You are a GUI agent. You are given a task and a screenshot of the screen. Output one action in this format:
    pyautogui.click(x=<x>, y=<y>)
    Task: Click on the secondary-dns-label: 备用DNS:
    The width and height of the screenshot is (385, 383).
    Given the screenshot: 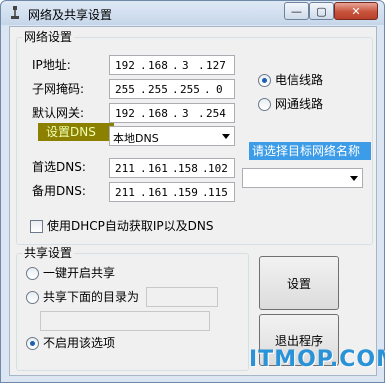 What is the action you would take?
    pyautogui.click(x=59, y=191)
    